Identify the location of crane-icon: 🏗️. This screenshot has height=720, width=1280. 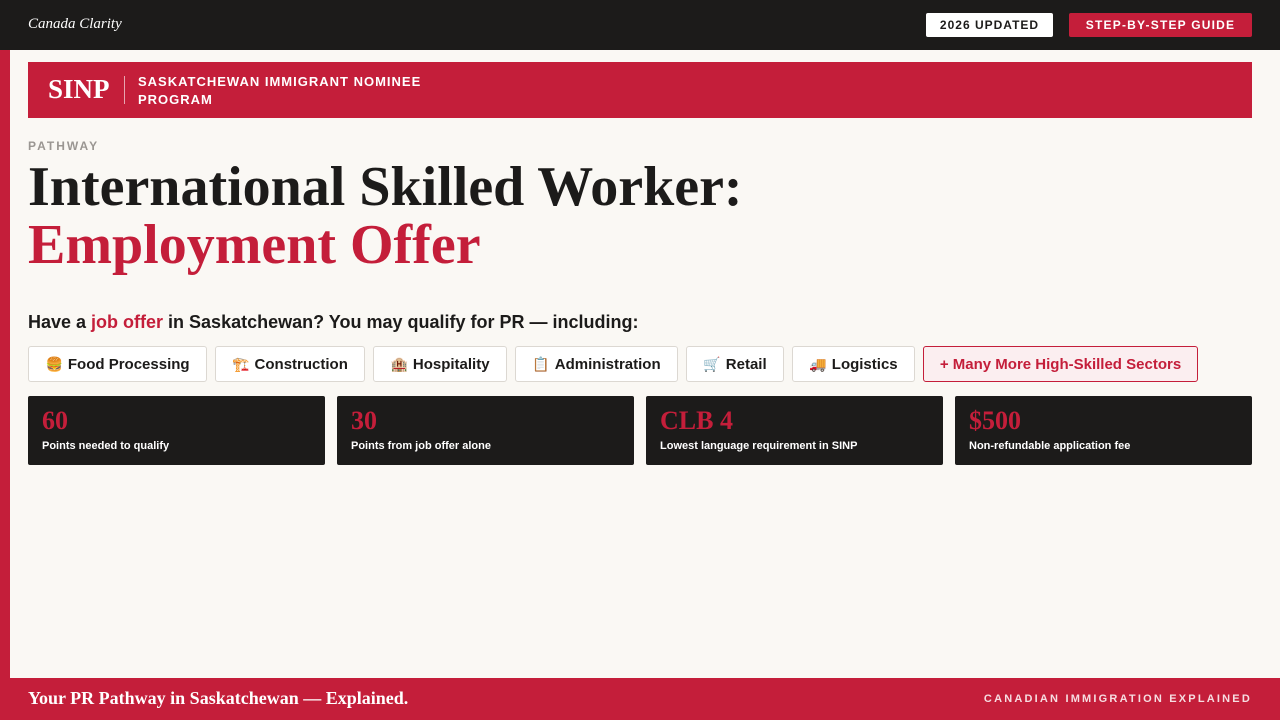
(241, 363).